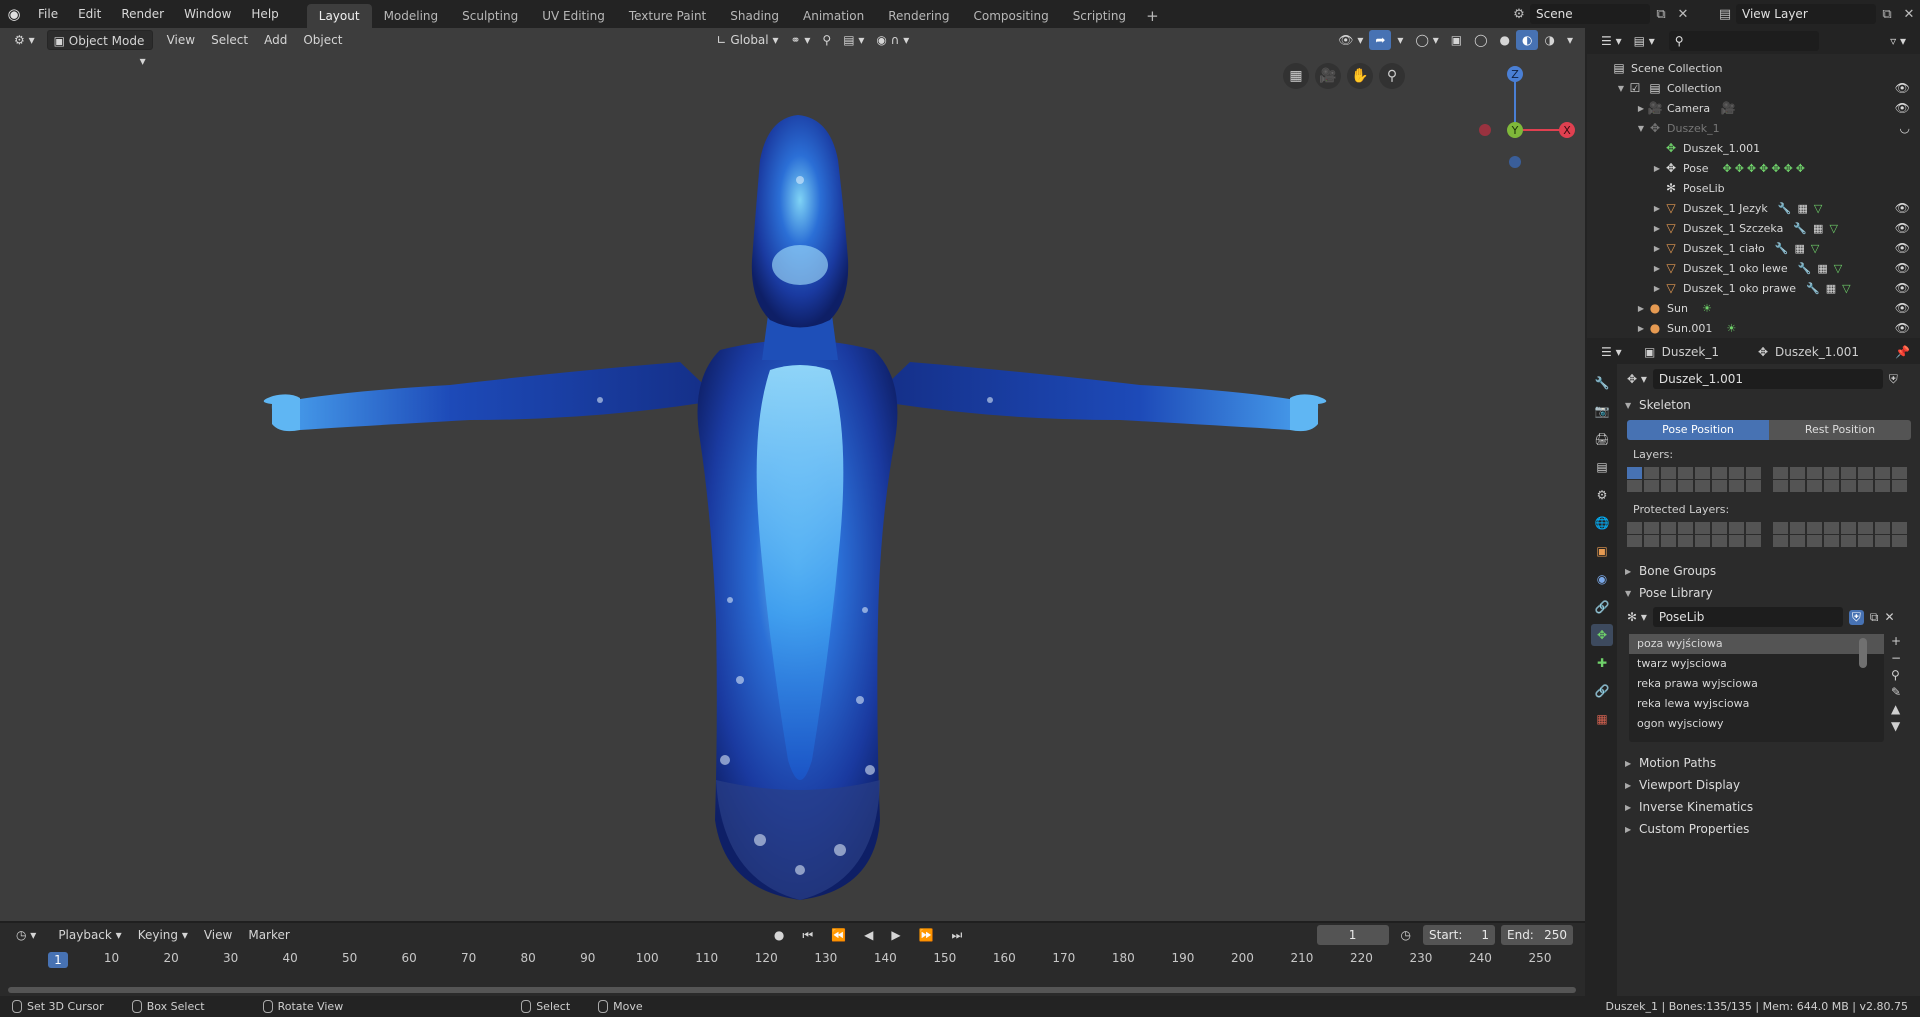 This screenshot has width=1920, height=1017. Describe the element at coordinates (1602, 691) in the screenshot. I see `bone-constraints-tab-icon: 🔗` at that location.